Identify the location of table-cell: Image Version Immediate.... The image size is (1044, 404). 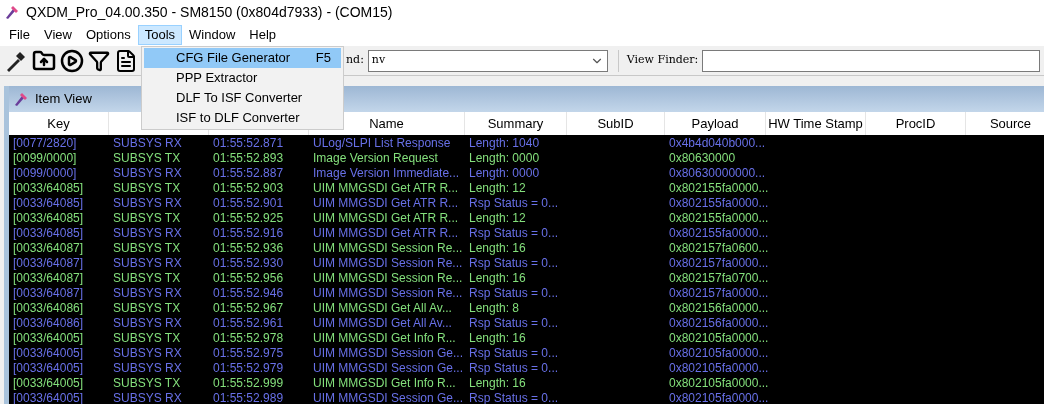
(386, 173).